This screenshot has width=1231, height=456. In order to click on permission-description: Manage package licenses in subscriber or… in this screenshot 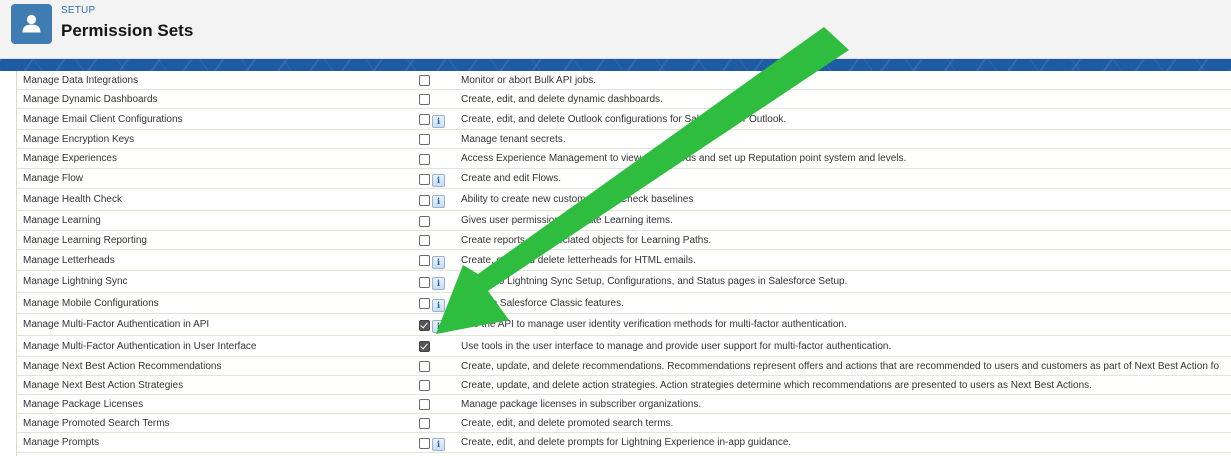, I will do `click(581, 404)`.